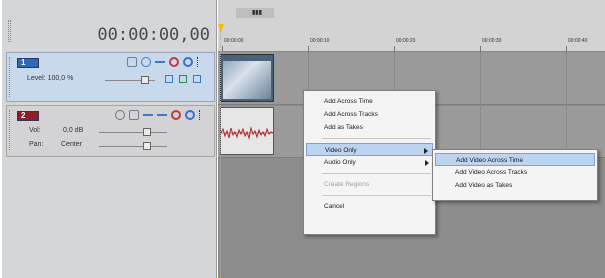  What do you see at coordinates (147, 146) in the screenshot?
I see `audio-pan-slider-thumb` at bounding box center [147, 146].